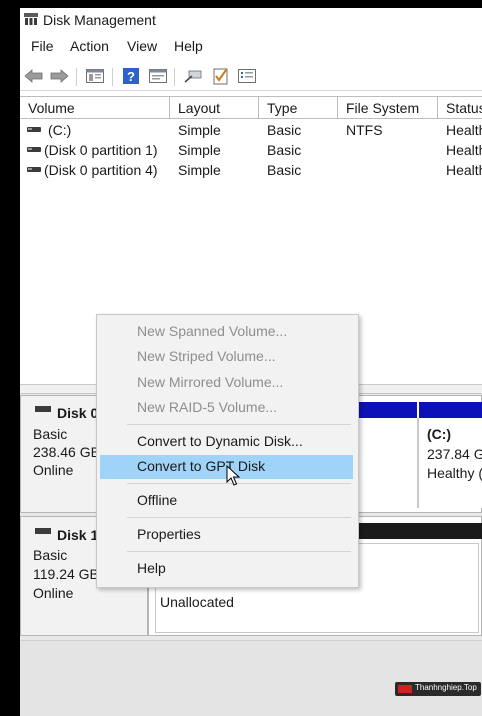 The image size is (482, 716). I want to click on properties-icon, so click(158, 76).